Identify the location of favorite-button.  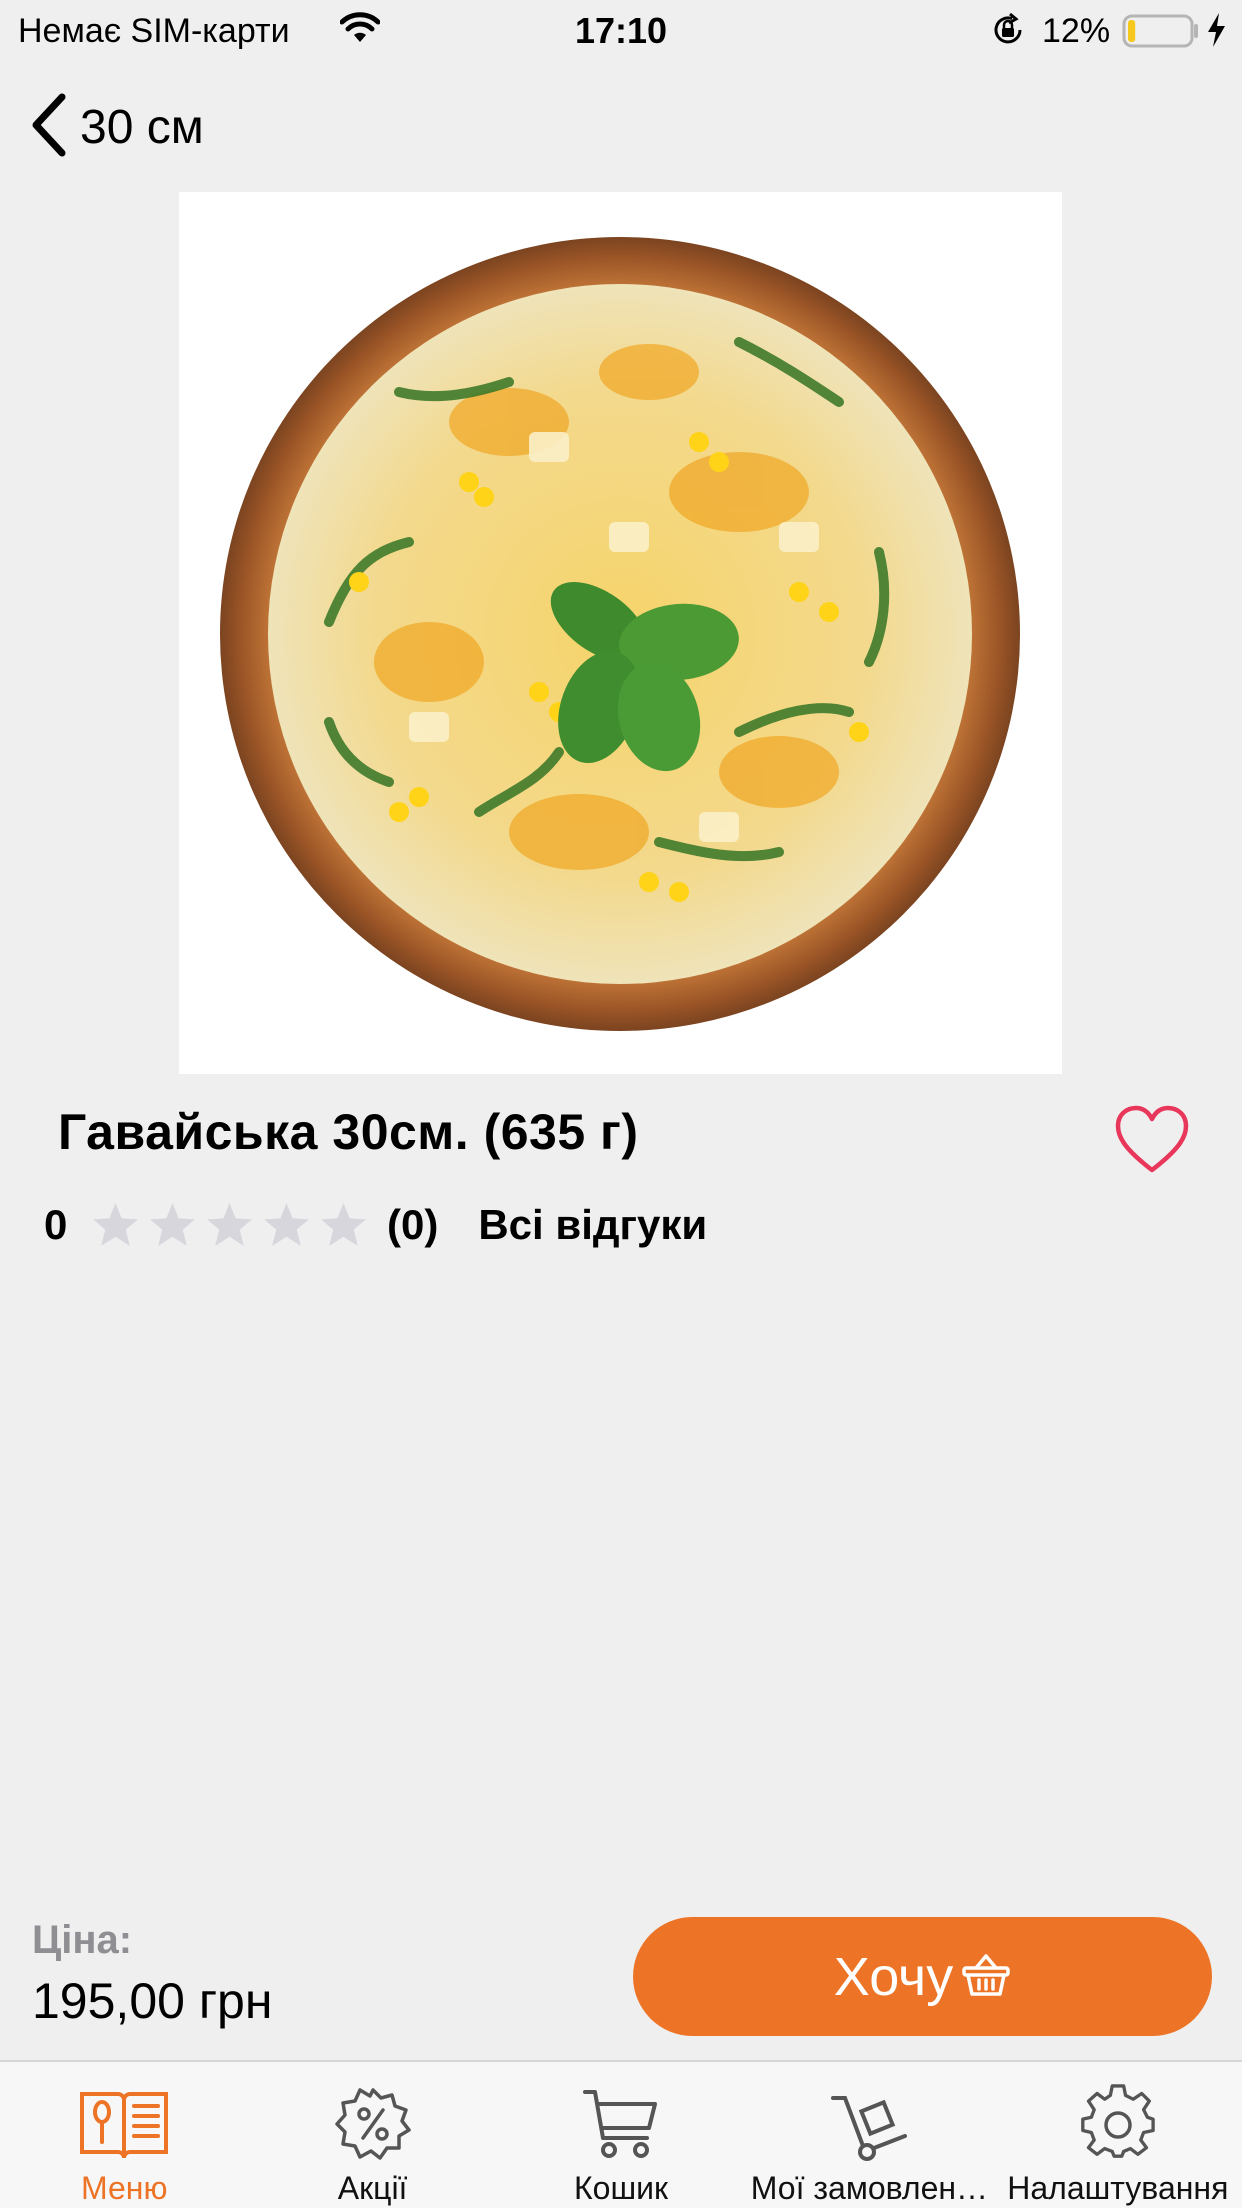
(1152, 1140).